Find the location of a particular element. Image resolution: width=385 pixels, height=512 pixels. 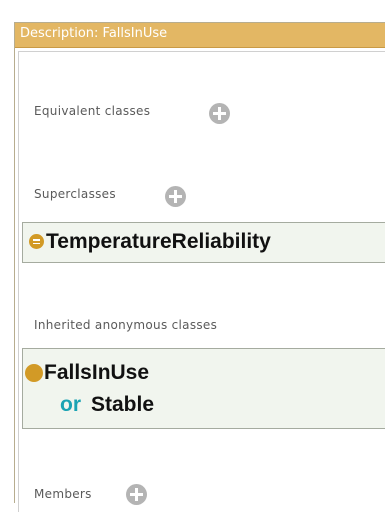

superclass-row: TemperatureReliability is located at coordinates (203, 242).